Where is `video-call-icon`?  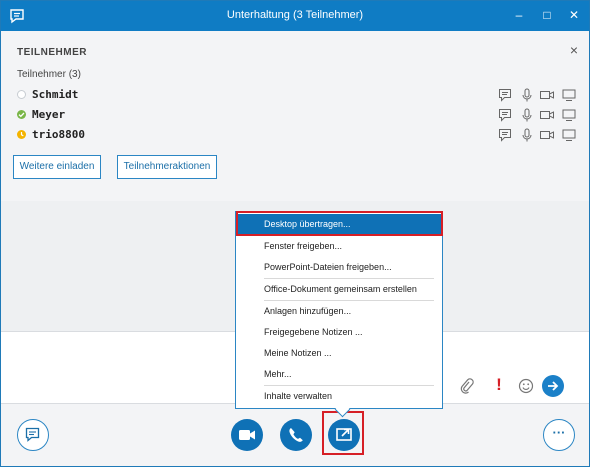
video-call-icon is located at coordinates (247, 435).